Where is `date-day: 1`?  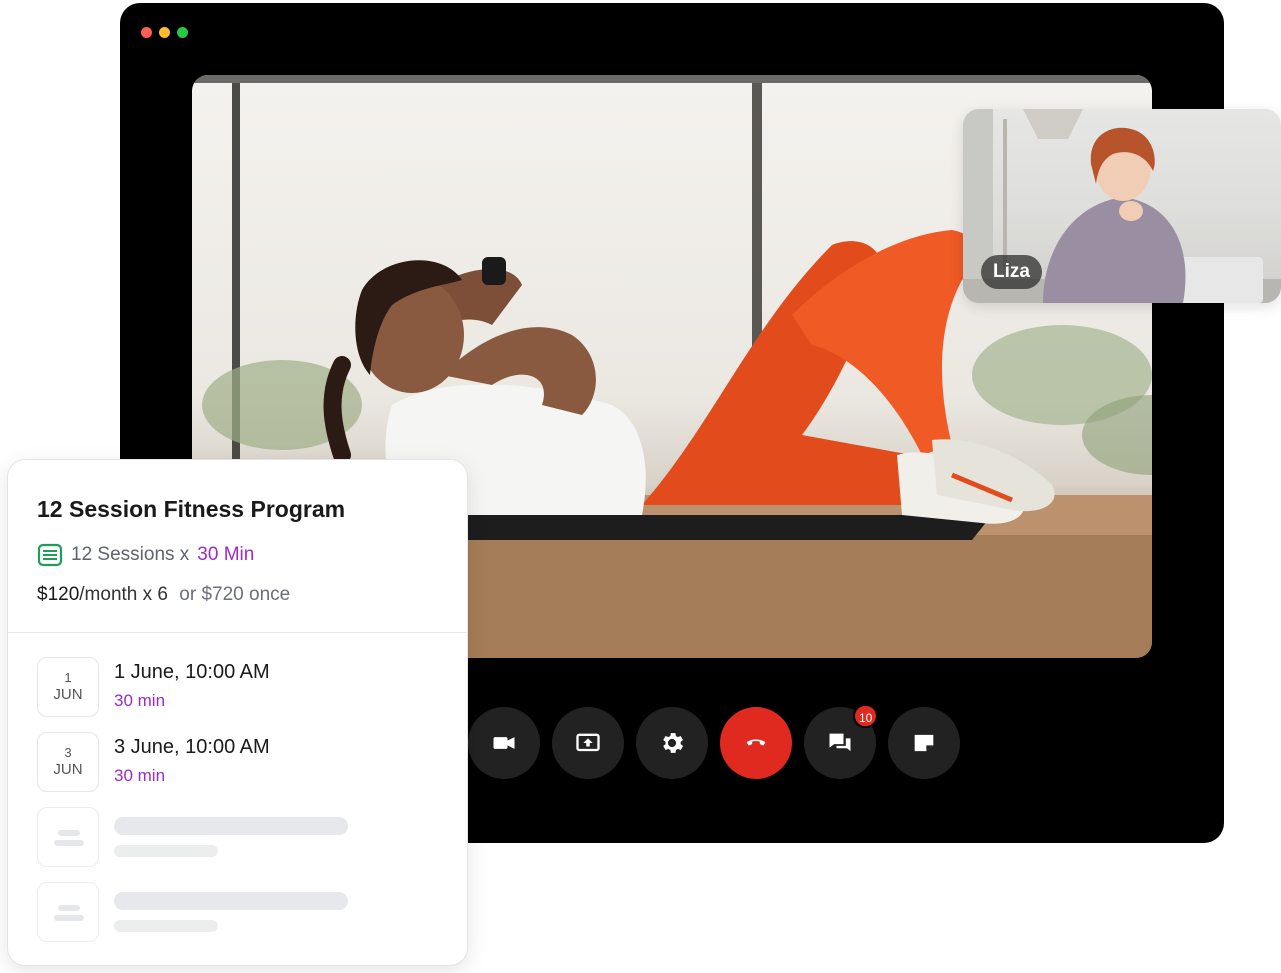 date-day: 1 is located at coordinates (68, 677).